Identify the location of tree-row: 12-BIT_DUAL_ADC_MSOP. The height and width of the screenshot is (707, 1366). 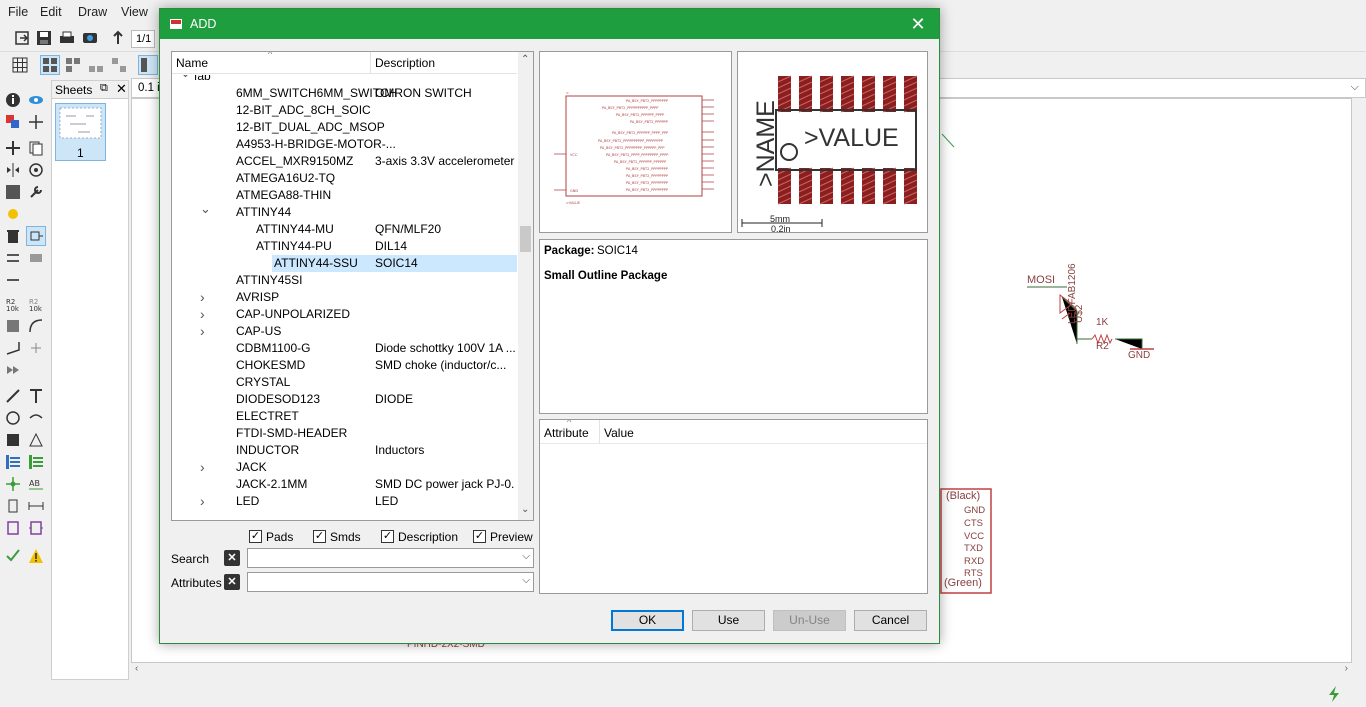
(344, 127).